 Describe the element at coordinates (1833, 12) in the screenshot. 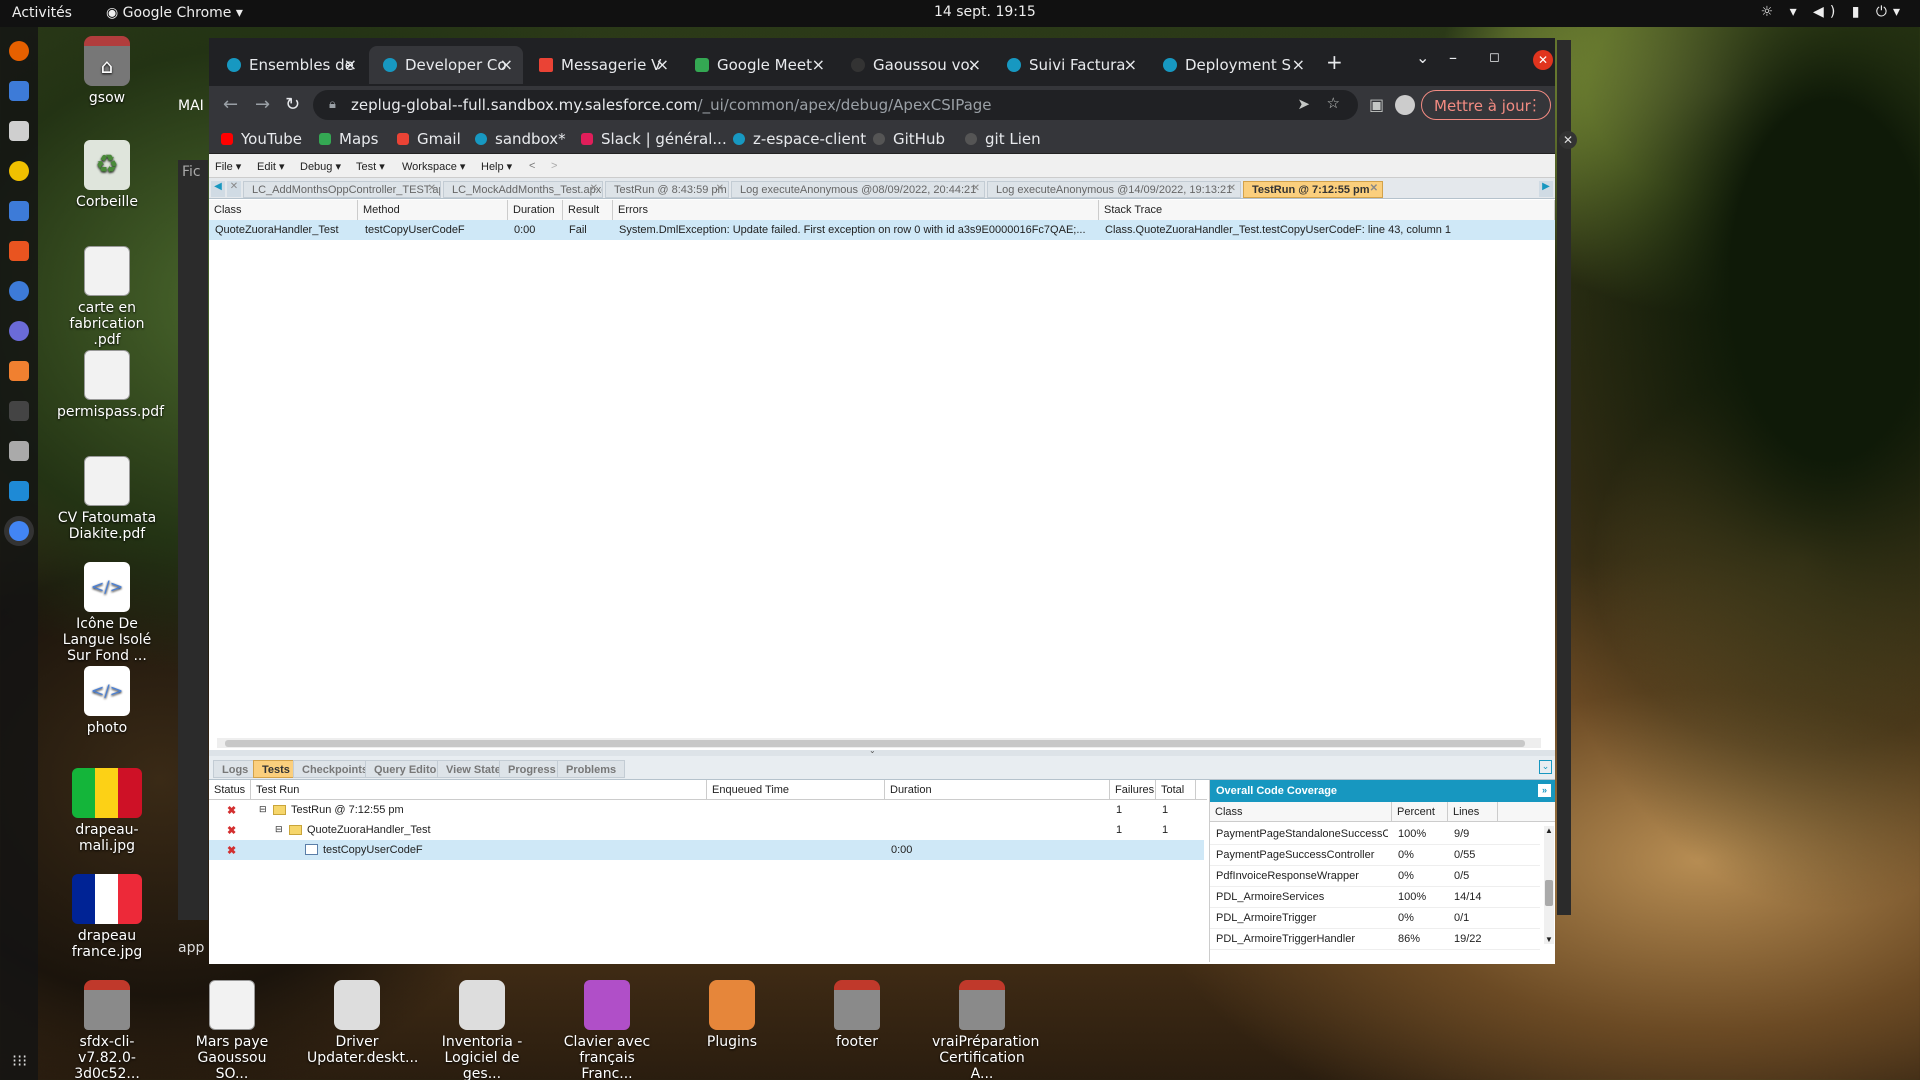

I see `system-tray: ☼ ▾ ◀) ▮ ⏻▾` at that location.